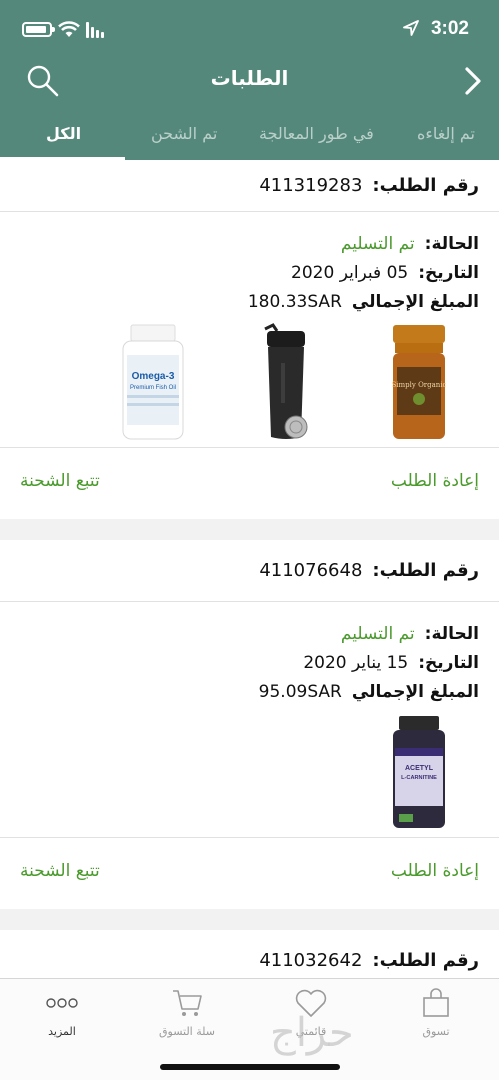 The width and height of the screenshot is (499, 1080). Describe the element at coordinates (312, 1033) in the screenshot. I see `watermark-logo: حراج` at that location.